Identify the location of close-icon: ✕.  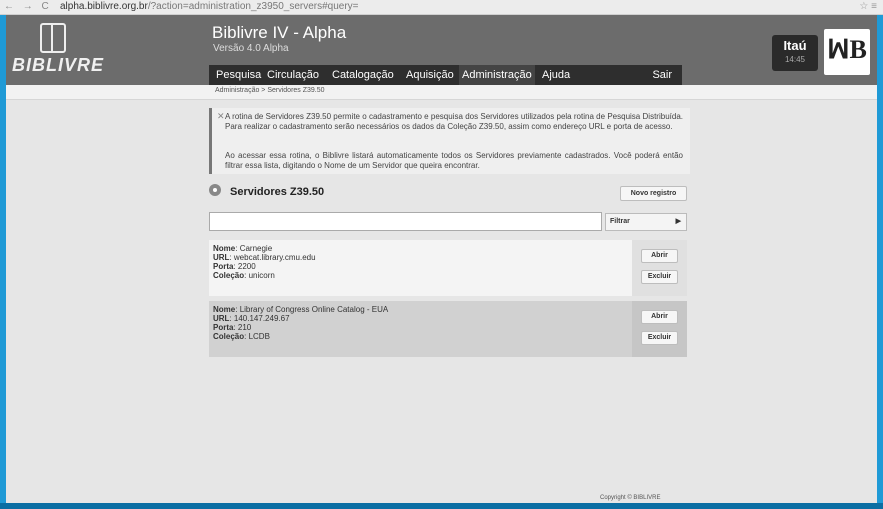
(221, 116).